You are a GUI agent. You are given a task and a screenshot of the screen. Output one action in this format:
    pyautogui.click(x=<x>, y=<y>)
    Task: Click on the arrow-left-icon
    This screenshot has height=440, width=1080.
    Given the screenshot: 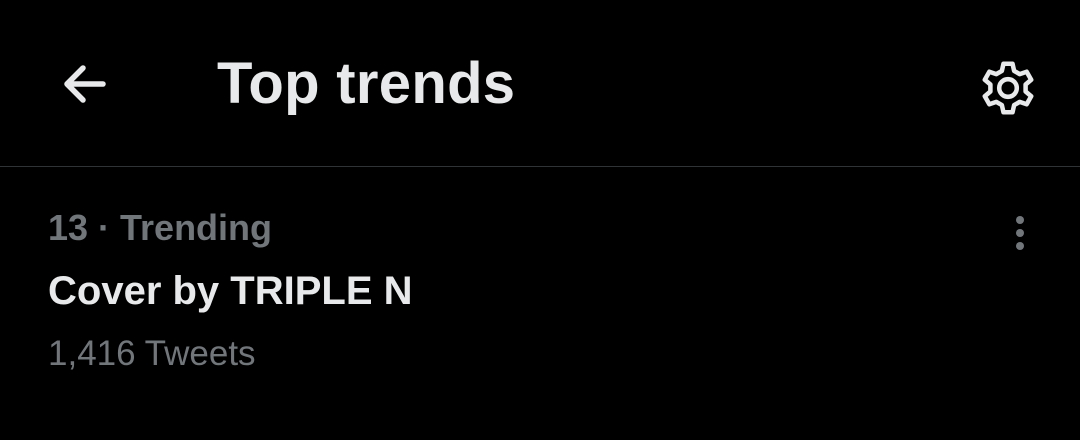 What is the action you would take?
    pyautogui.click(x=85, y=84)
    